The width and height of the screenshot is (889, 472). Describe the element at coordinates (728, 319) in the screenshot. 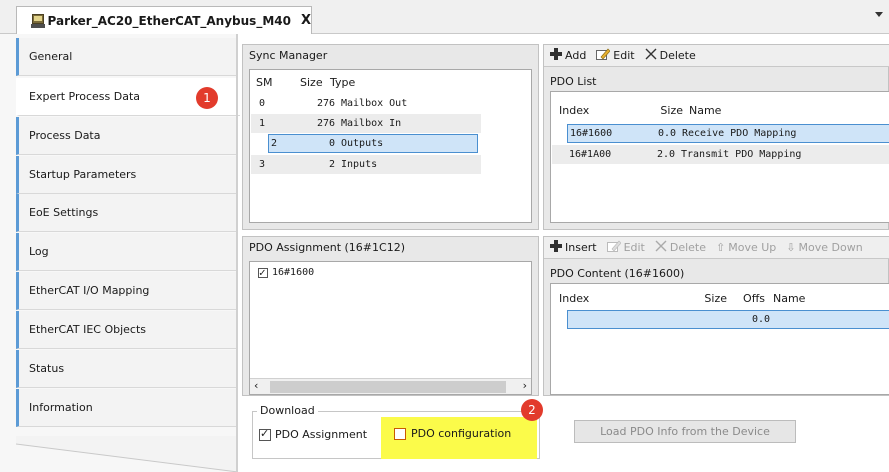

I see `table-row-selected: 0.0` at that location.